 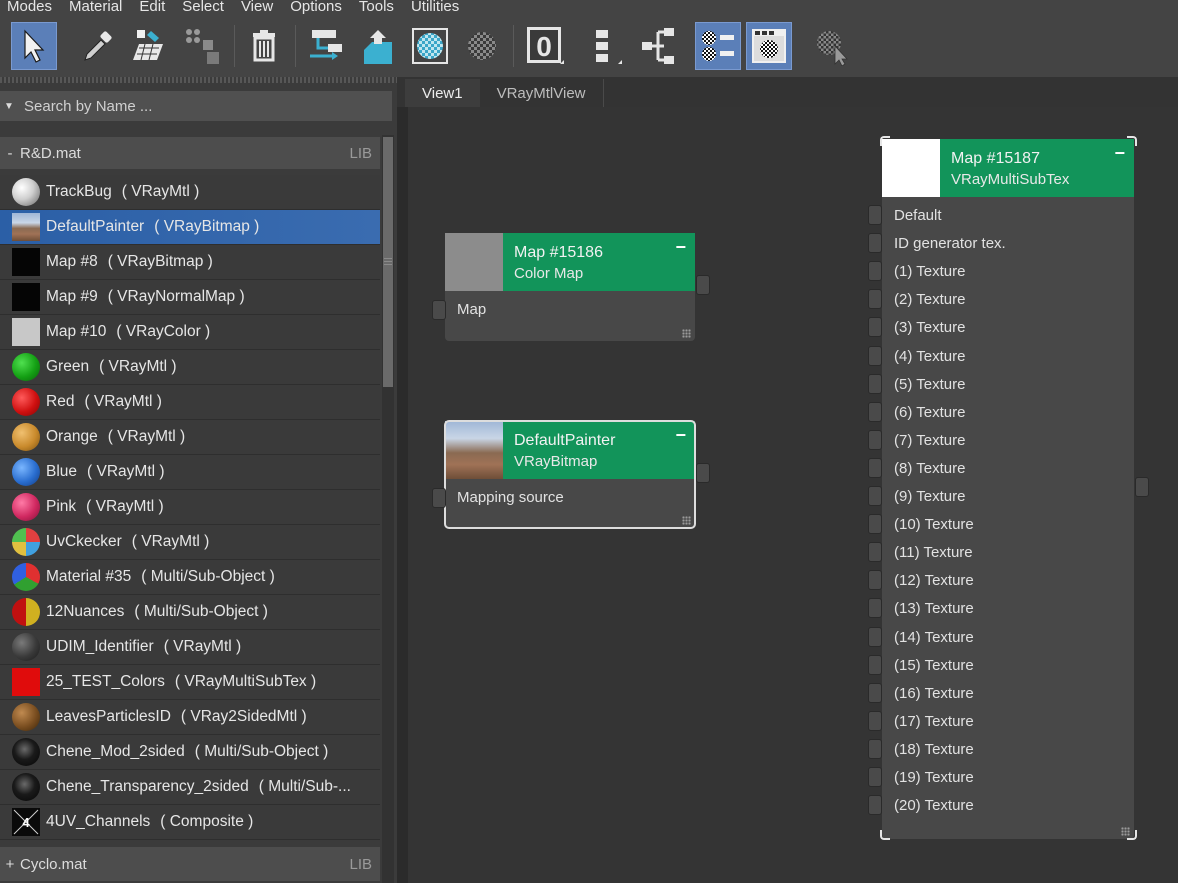 What do you see at coordinates (149, 46) in the screenshot?
I see `assign-material-button` at bounding box center [149, 46].